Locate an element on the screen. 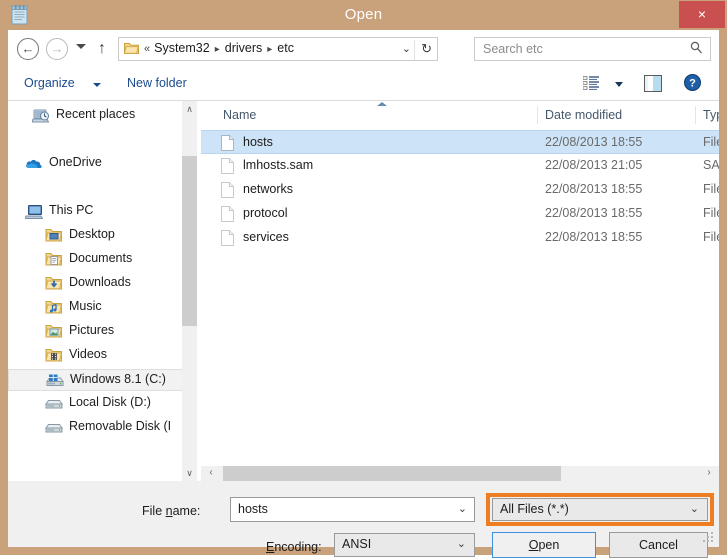  scroll-left-arrow-icon: ‹ is located at coordinates (211, 473).